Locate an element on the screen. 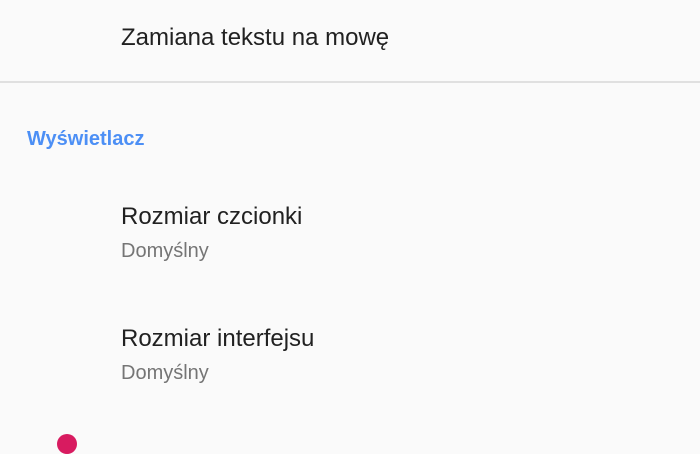 The height and width of the screenshot is (454, 700). section-divider is located at coordinates (350, 82).